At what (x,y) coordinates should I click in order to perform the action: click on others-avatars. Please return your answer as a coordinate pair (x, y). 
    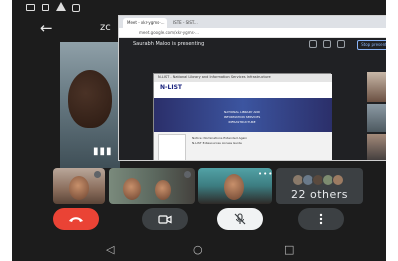
    Looking at the image, I should click on (320, 180).